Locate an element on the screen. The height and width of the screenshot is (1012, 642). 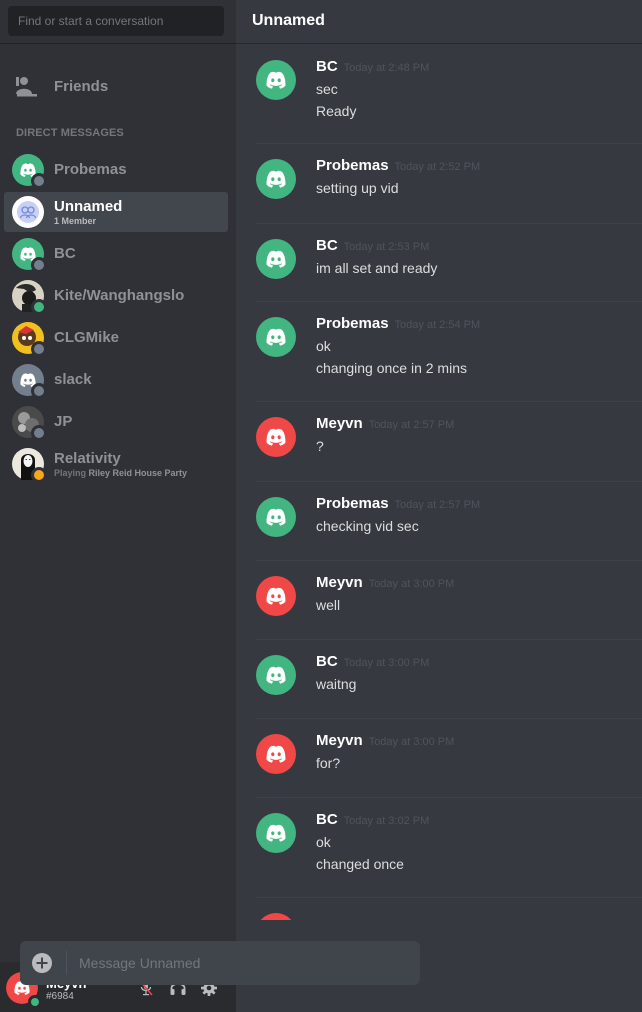
message-text: changed once is located at coordinates (360, 864).